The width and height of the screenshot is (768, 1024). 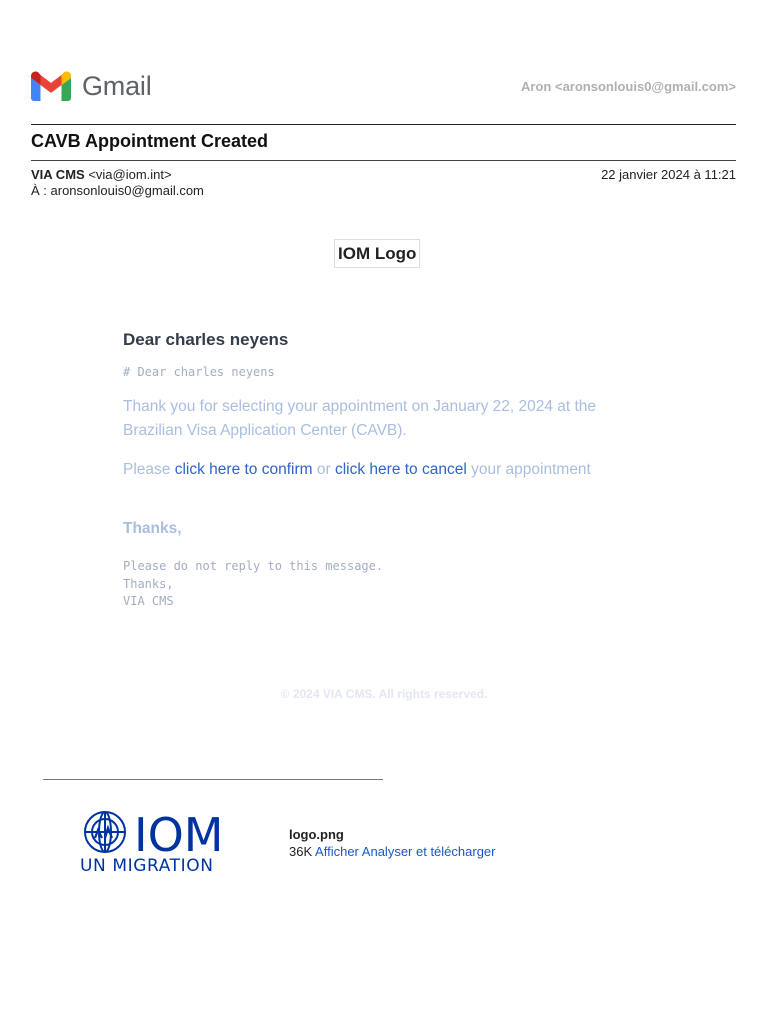 What do you see at coordinates (178, 835) in the screenshot?
I see `iom-logo-wordmark: IOM` at bounding box center [178, 835].